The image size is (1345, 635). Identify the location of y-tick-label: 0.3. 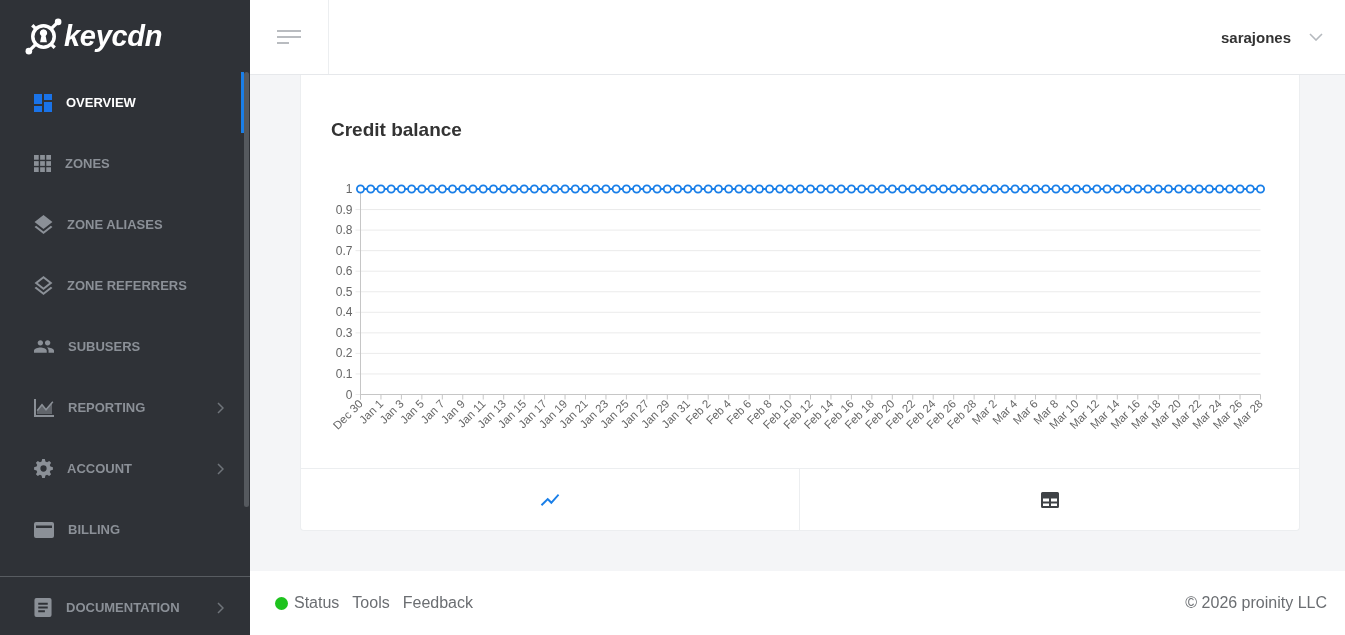
(344, 332).